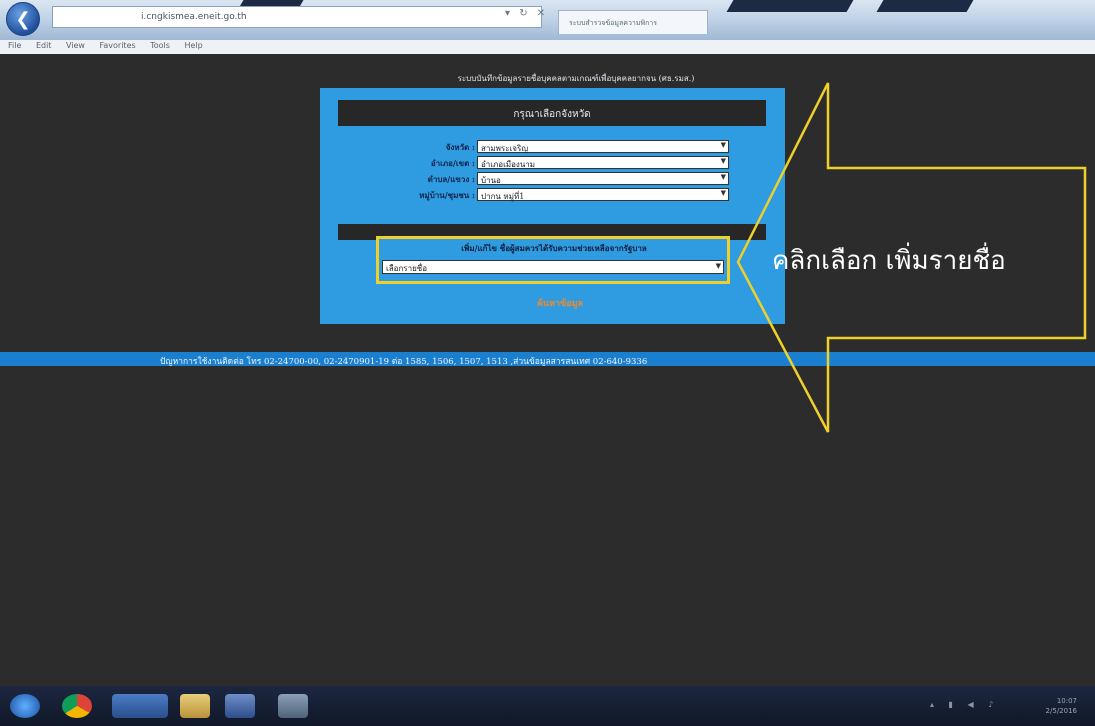 This screenshot has width=1095, height=726. I want to click on clock: 10:07 2/5/2016, so click(1047, 707).